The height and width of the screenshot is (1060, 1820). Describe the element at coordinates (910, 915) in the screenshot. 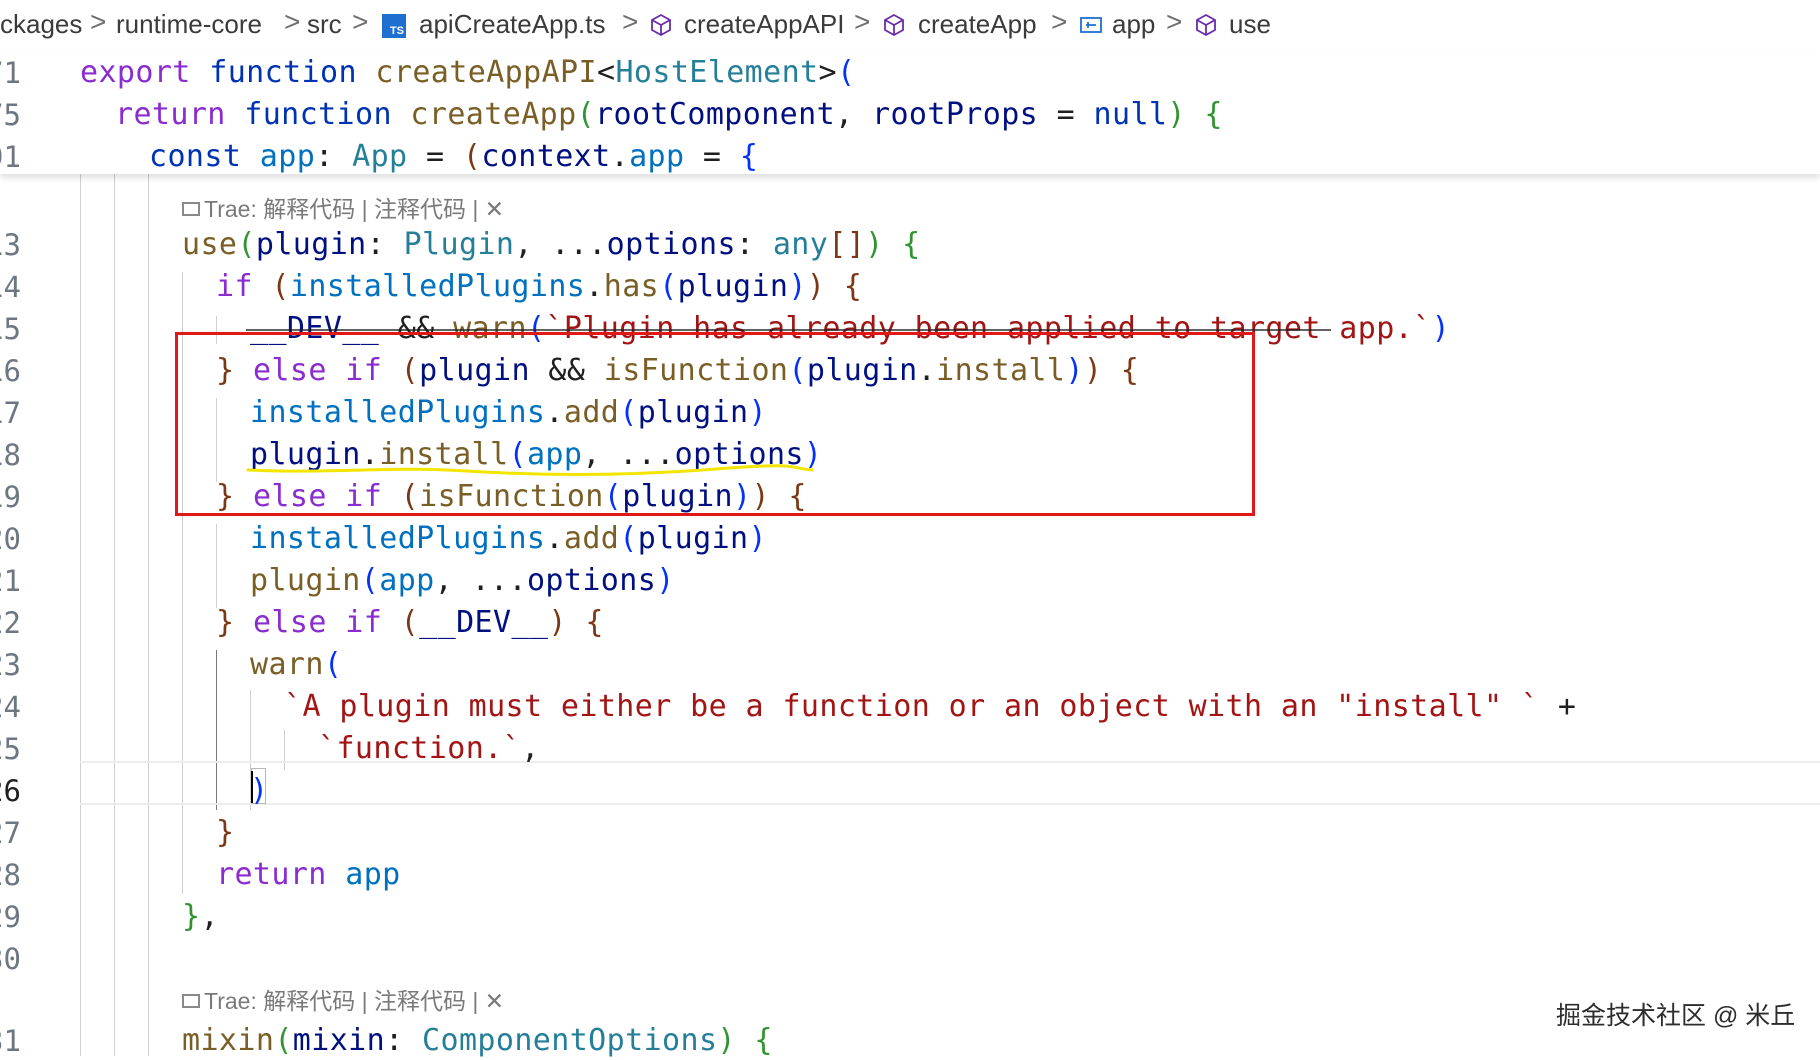

I see `code-line: 29},` at that location.